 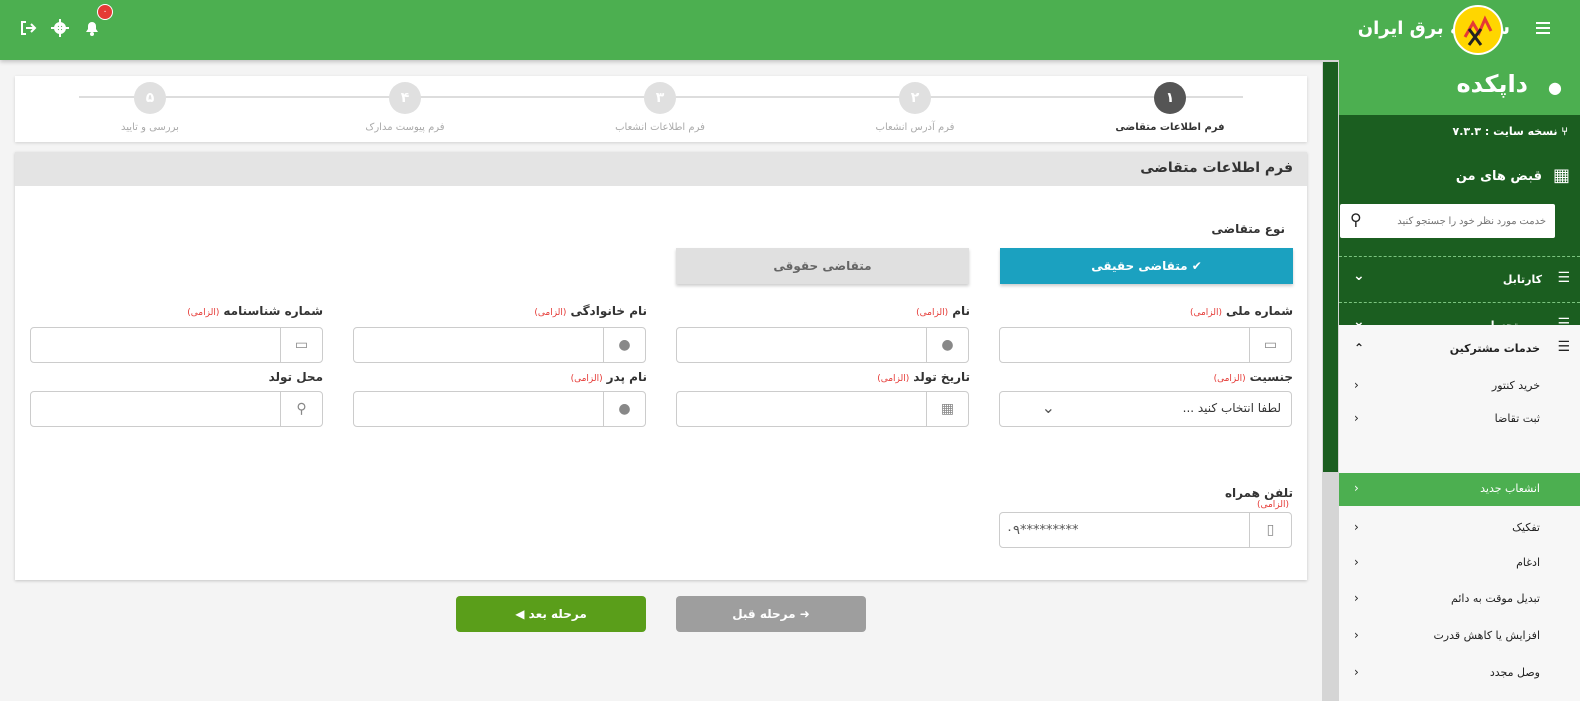 I want to click on menu-icon, so click(x=1544, y=28).